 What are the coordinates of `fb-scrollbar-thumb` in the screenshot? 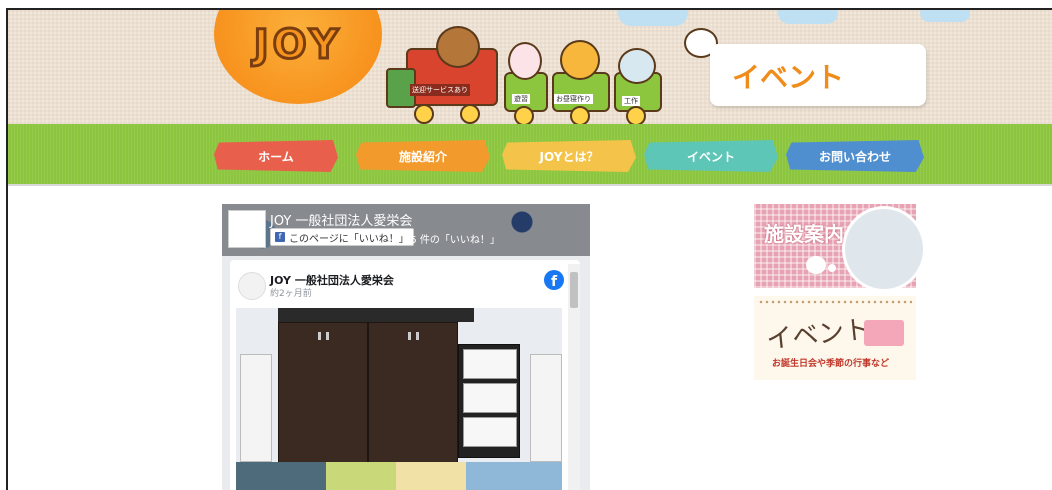 It's located at (574, 290).